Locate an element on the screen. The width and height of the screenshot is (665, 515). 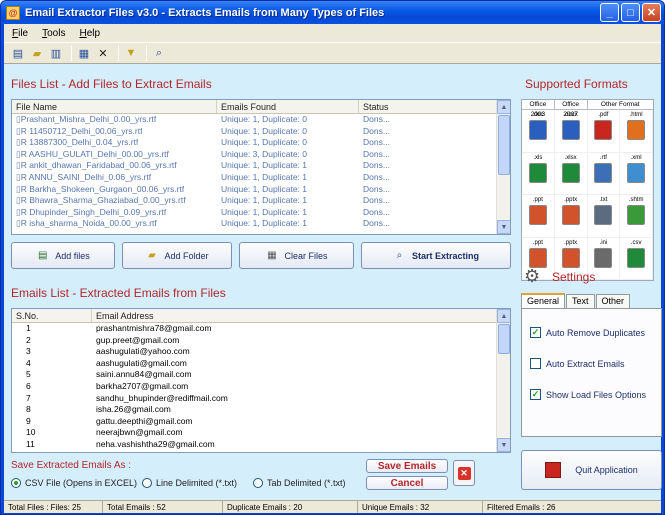
tab-general: General is located at coordinates (543, 300).